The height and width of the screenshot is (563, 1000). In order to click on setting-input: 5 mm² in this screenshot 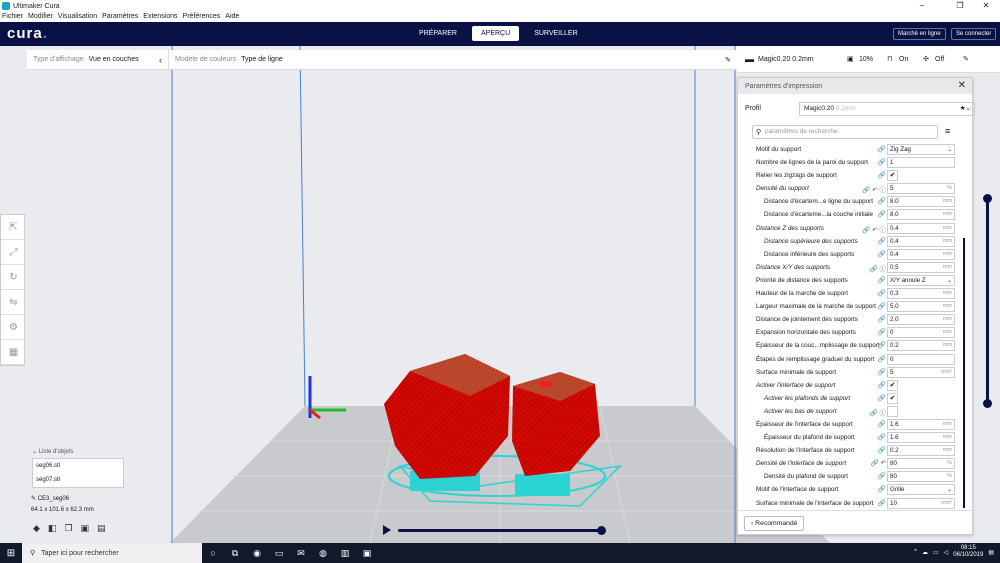, I will do `click(921, 372)`.